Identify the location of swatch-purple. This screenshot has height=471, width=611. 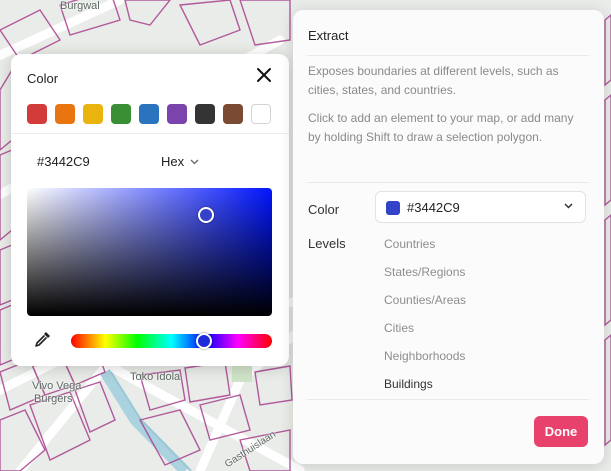
(177, 114).